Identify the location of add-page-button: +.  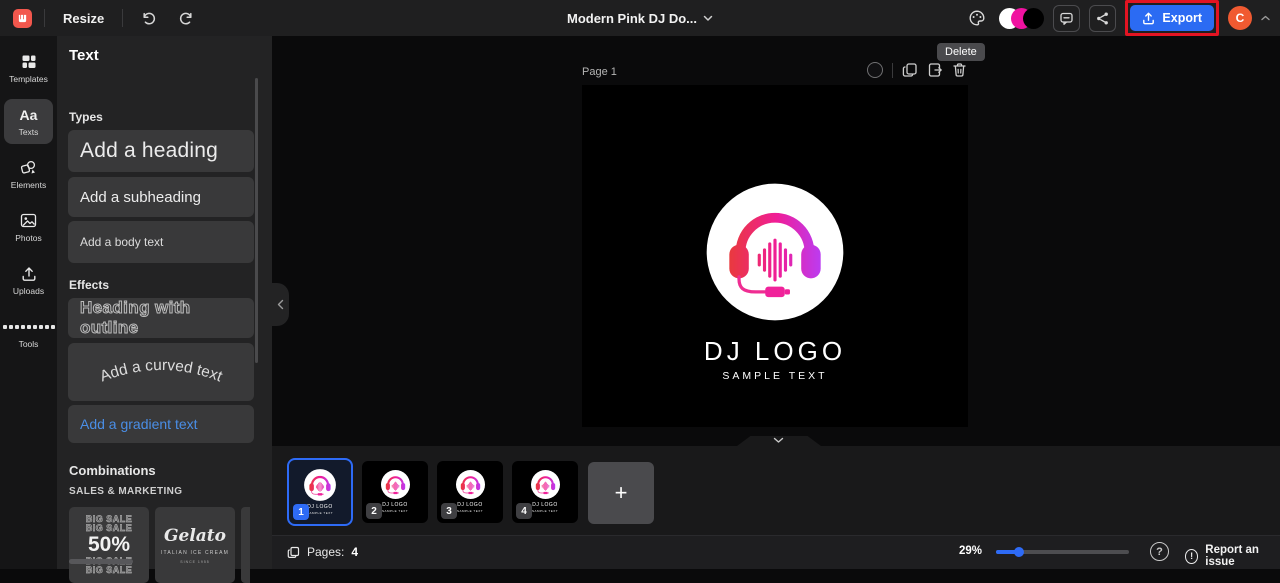
(621, 493).